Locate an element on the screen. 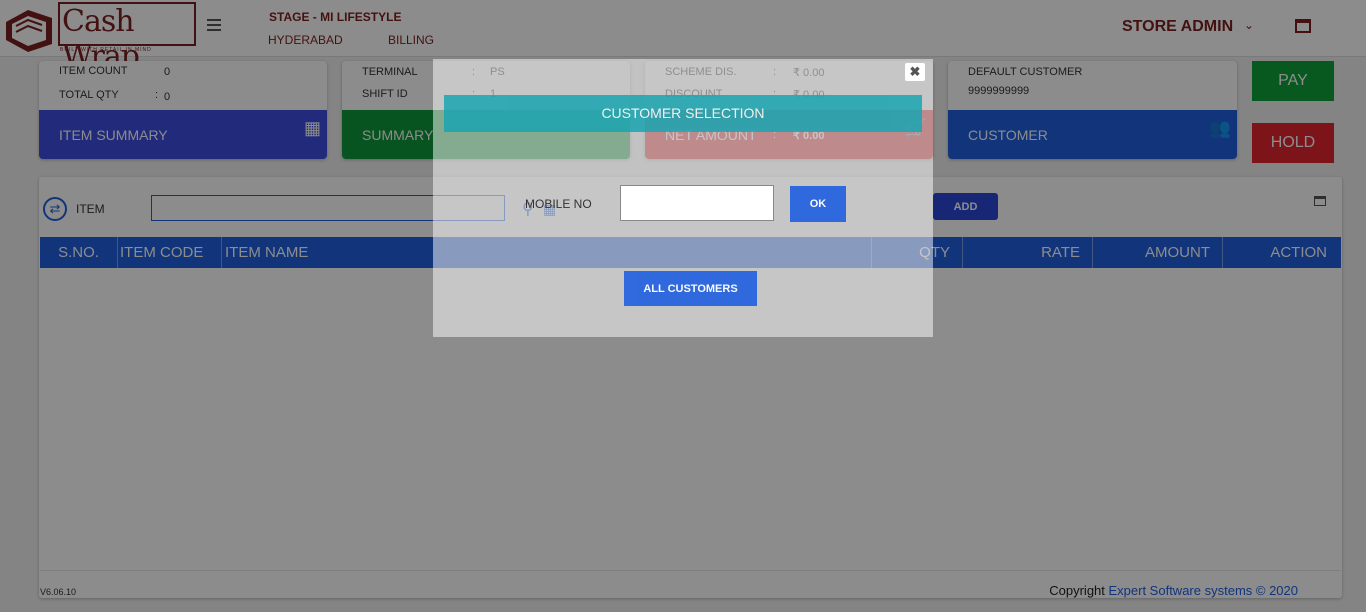 This screenshot has height=612, width=1366. mobile-no-input is located at coordinates (697, 203).